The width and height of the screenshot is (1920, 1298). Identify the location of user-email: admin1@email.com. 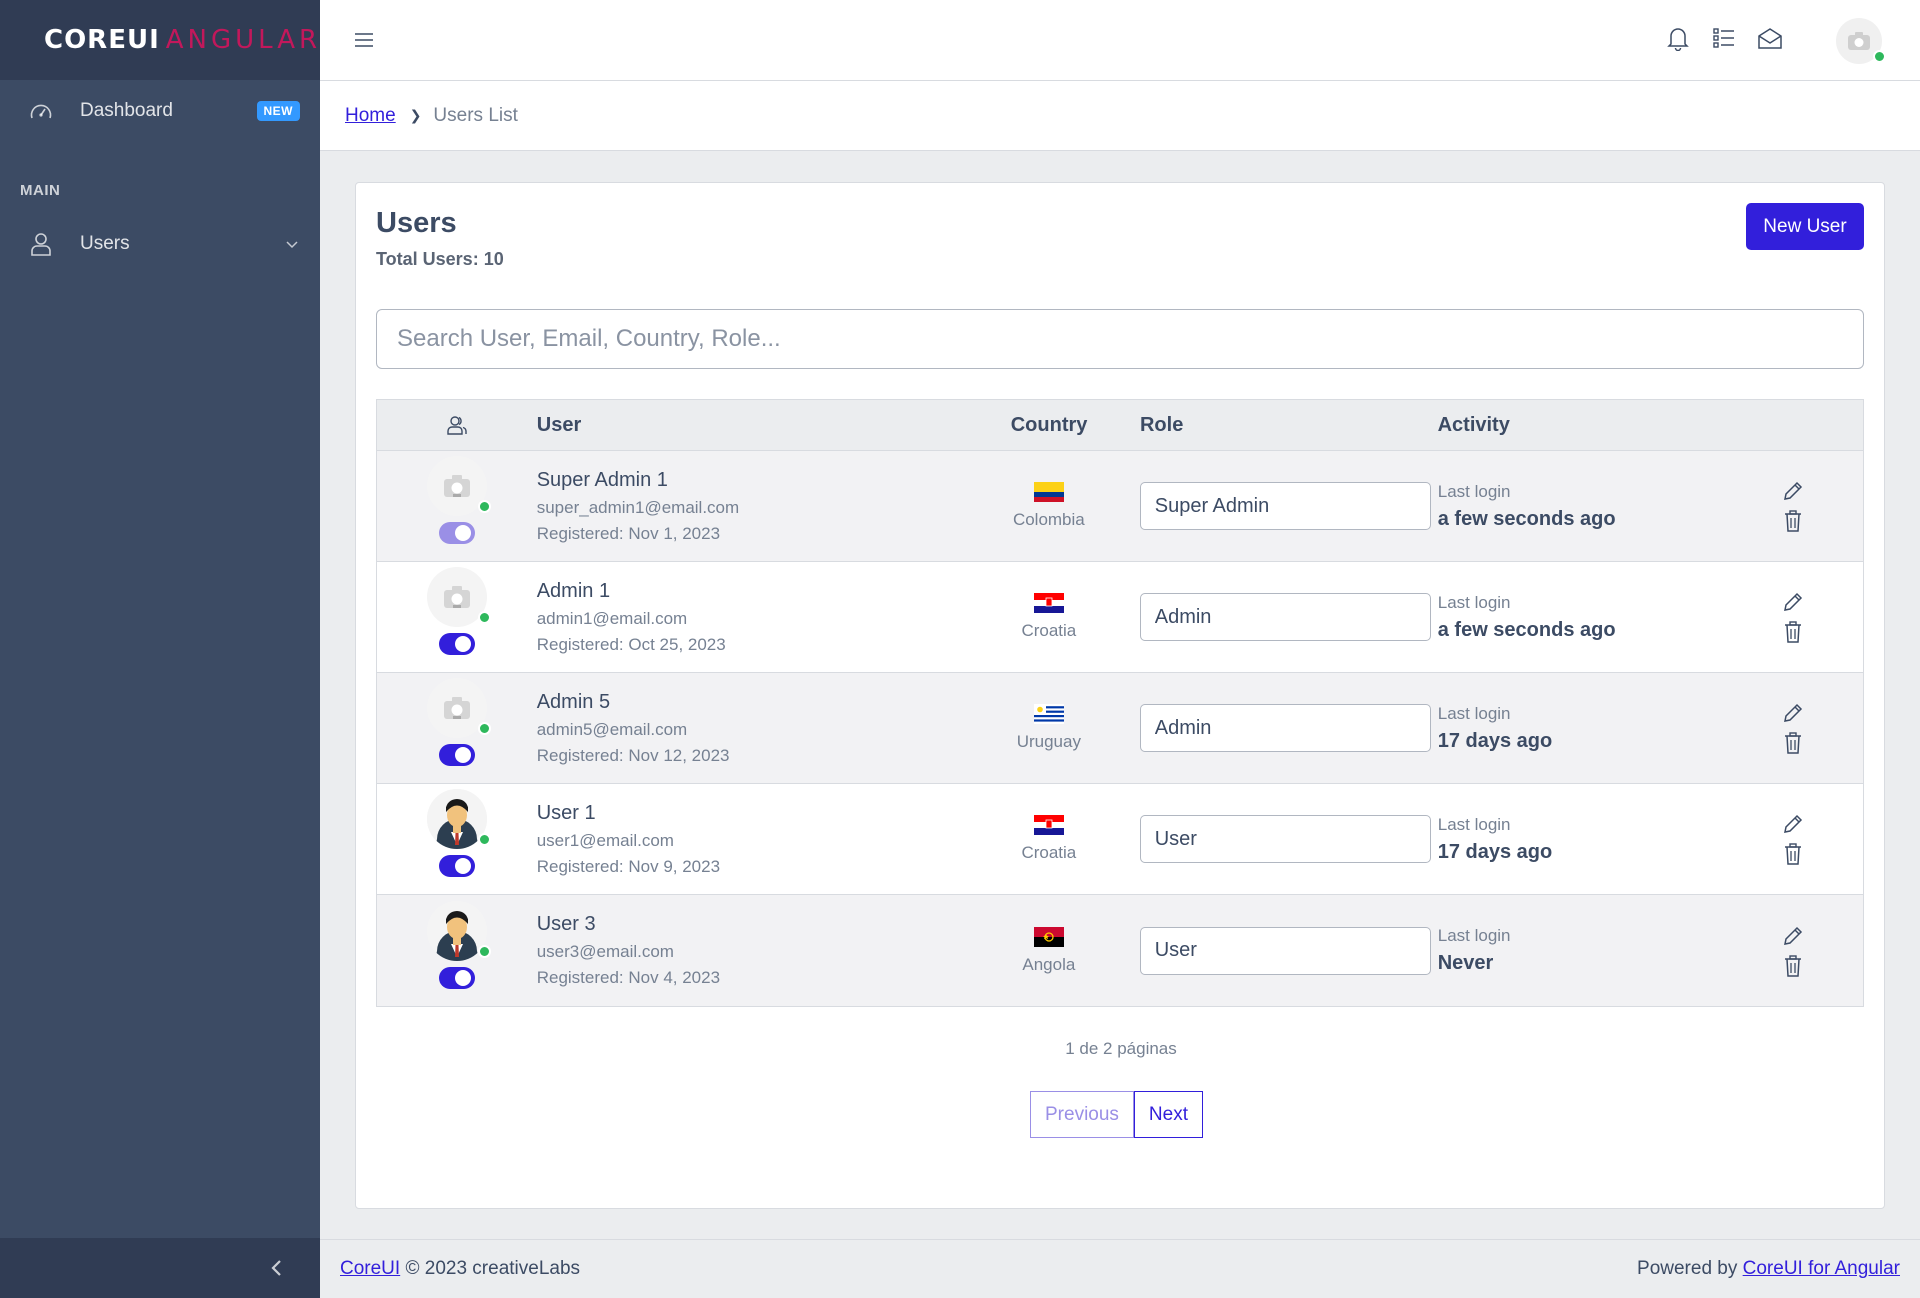
(612, 618).